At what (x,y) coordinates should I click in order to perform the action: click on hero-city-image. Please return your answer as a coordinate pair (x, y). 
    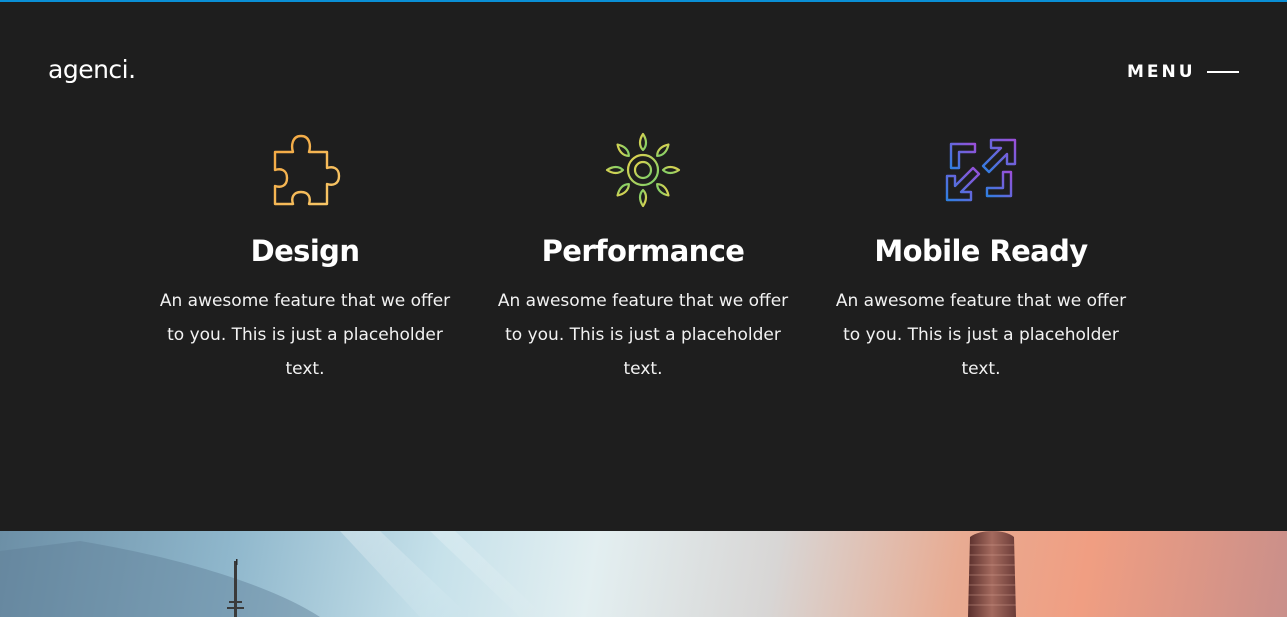
    Looking at the image, I should click on (643, 574).